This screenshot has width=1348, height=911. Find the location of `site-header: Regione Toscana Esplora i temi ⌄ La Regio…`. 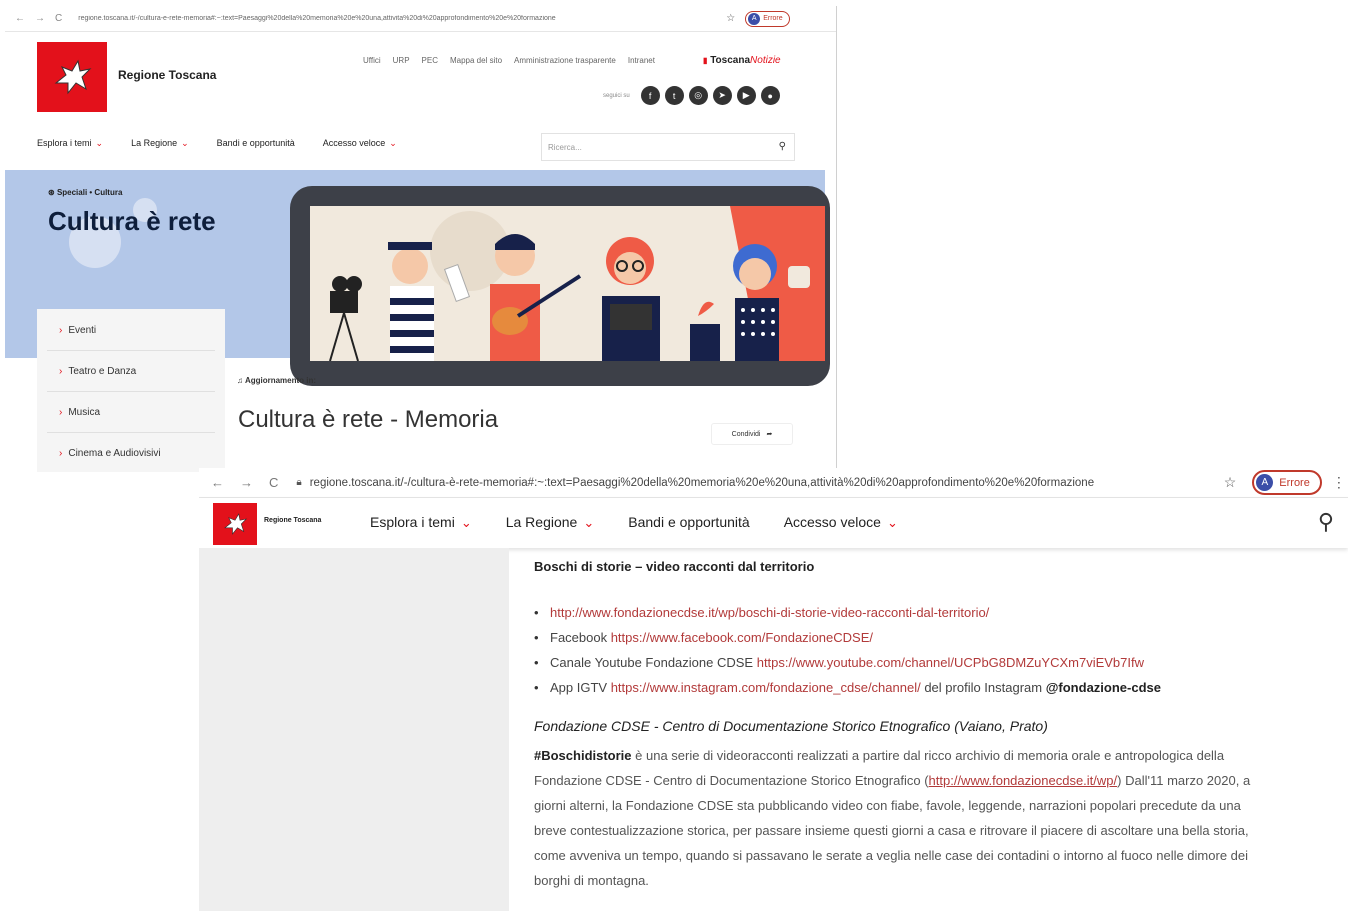

site-header: Regione Toscana Esplora i temi ⌄ La Regio… is located at coordinates (773, 523).